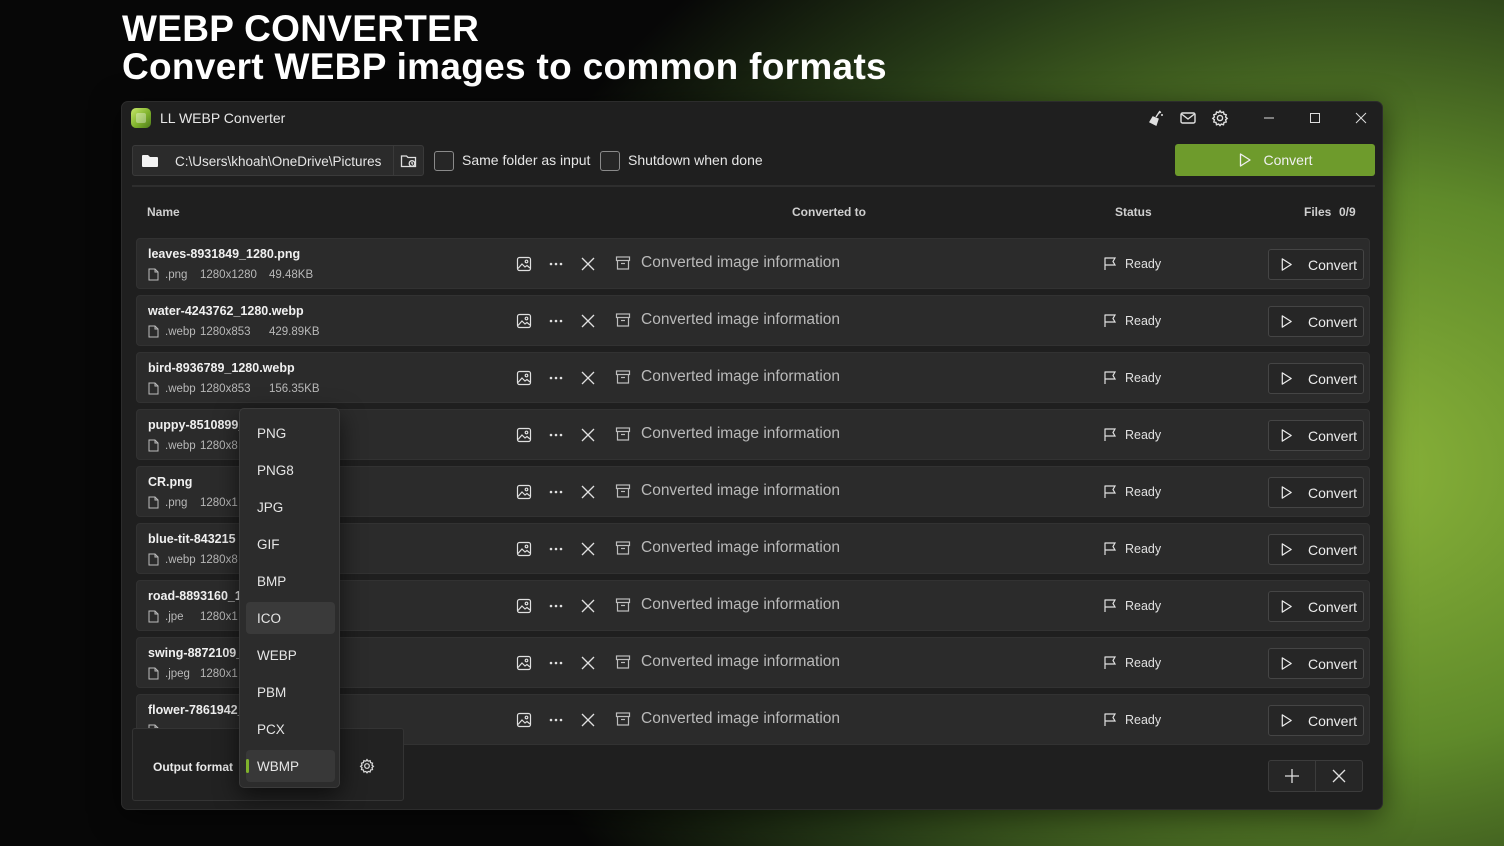  I want to click on mail-icon, so click(1188, 118).